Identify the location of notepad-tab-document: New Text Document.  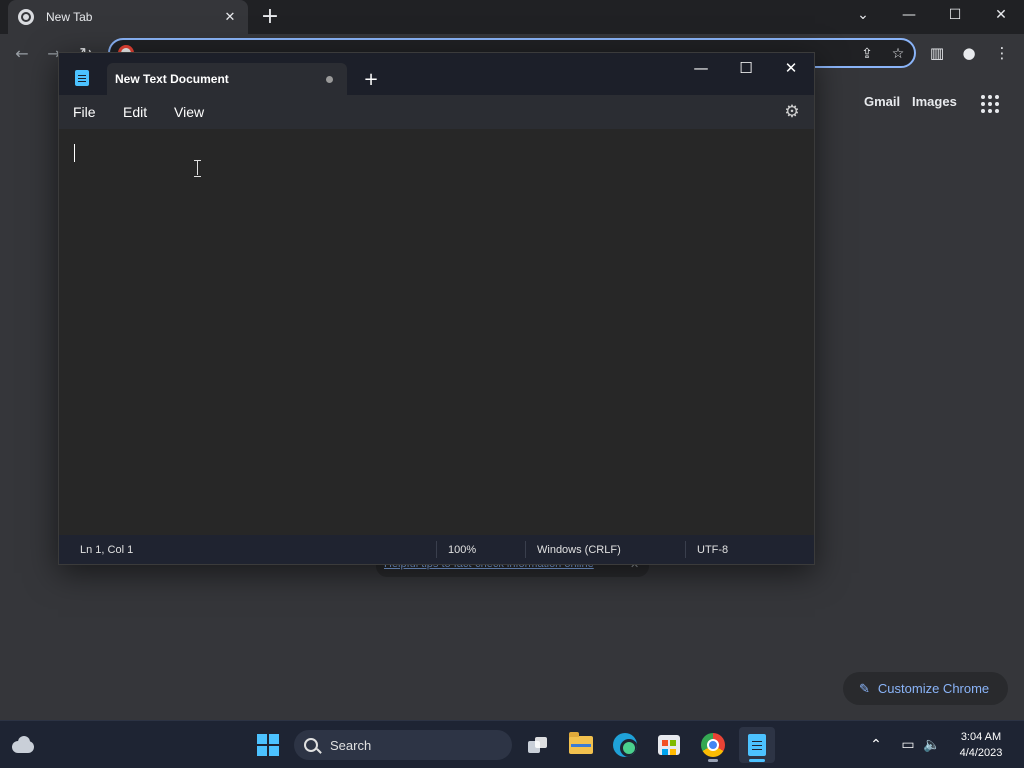
(227, 79).